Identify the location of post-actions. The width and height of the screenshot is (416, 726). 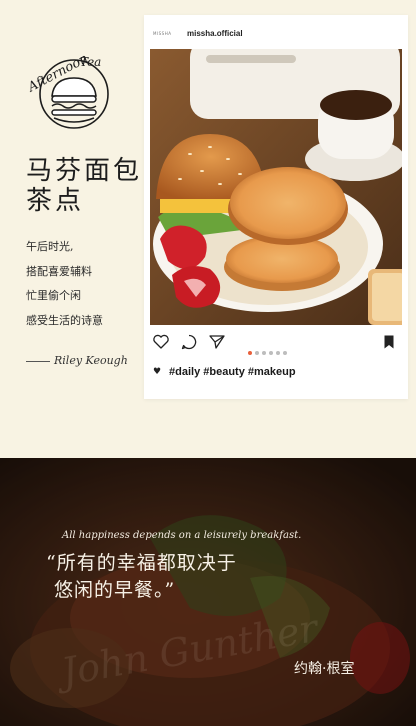
(276, 344).